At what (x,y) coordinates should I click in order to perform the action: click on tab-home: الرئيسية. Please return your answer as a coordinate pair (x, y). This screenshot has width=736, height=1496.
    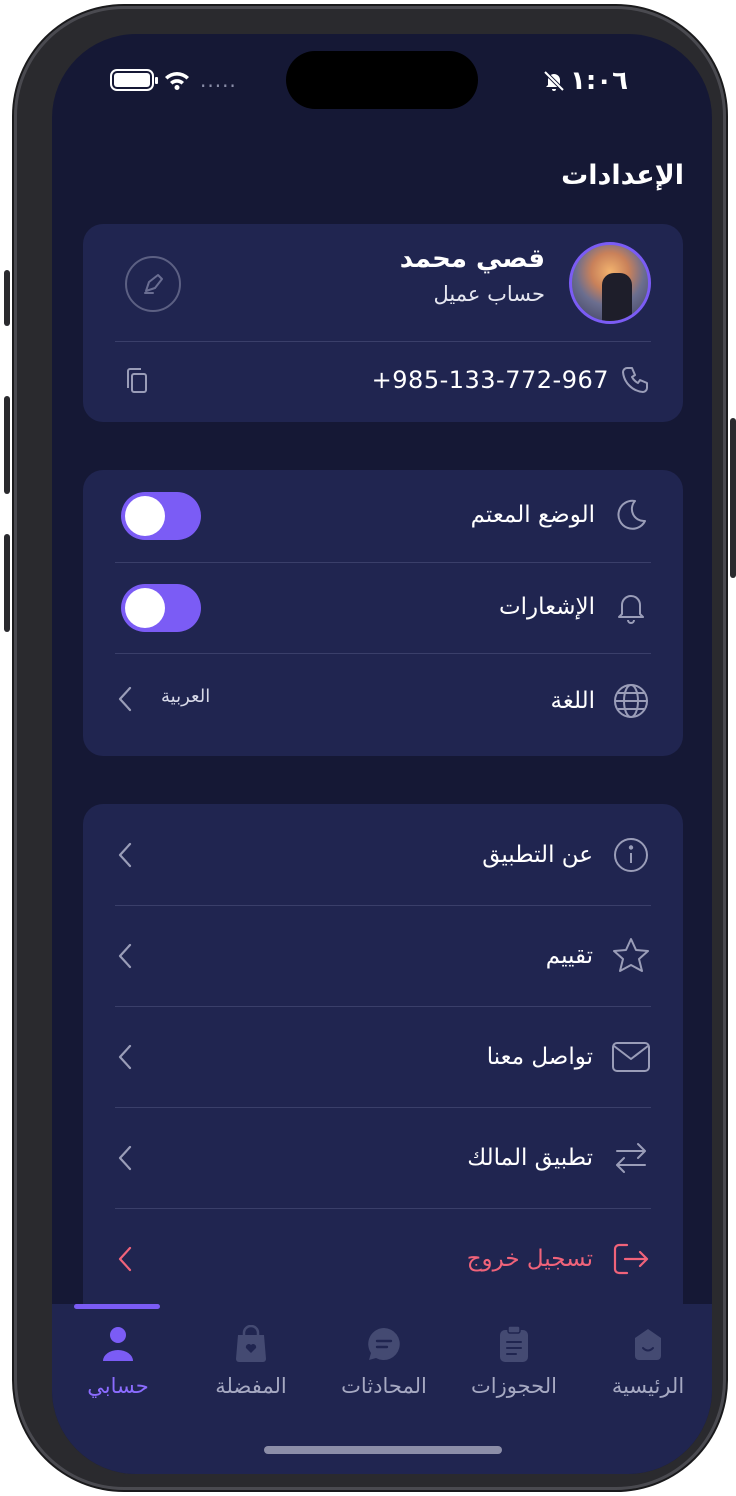
    Looking at the image, I should click on (647, 1369).